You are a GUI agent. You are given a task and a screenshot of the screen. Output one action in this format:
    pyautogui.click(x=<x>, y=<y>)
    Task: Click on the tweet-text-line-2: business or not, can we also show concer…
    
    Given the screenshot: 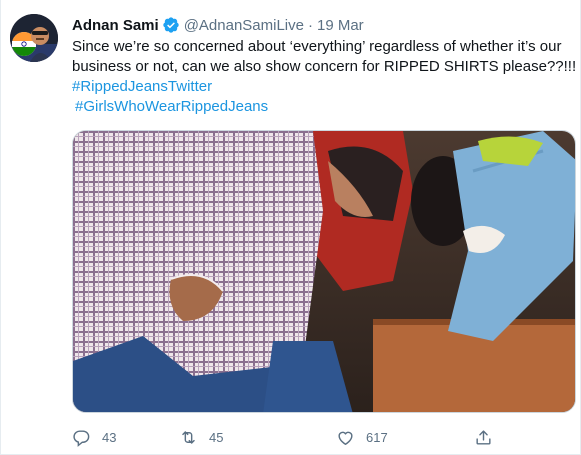 What is the action you would take?
    pyautogui.click(x=324, y=66)
    